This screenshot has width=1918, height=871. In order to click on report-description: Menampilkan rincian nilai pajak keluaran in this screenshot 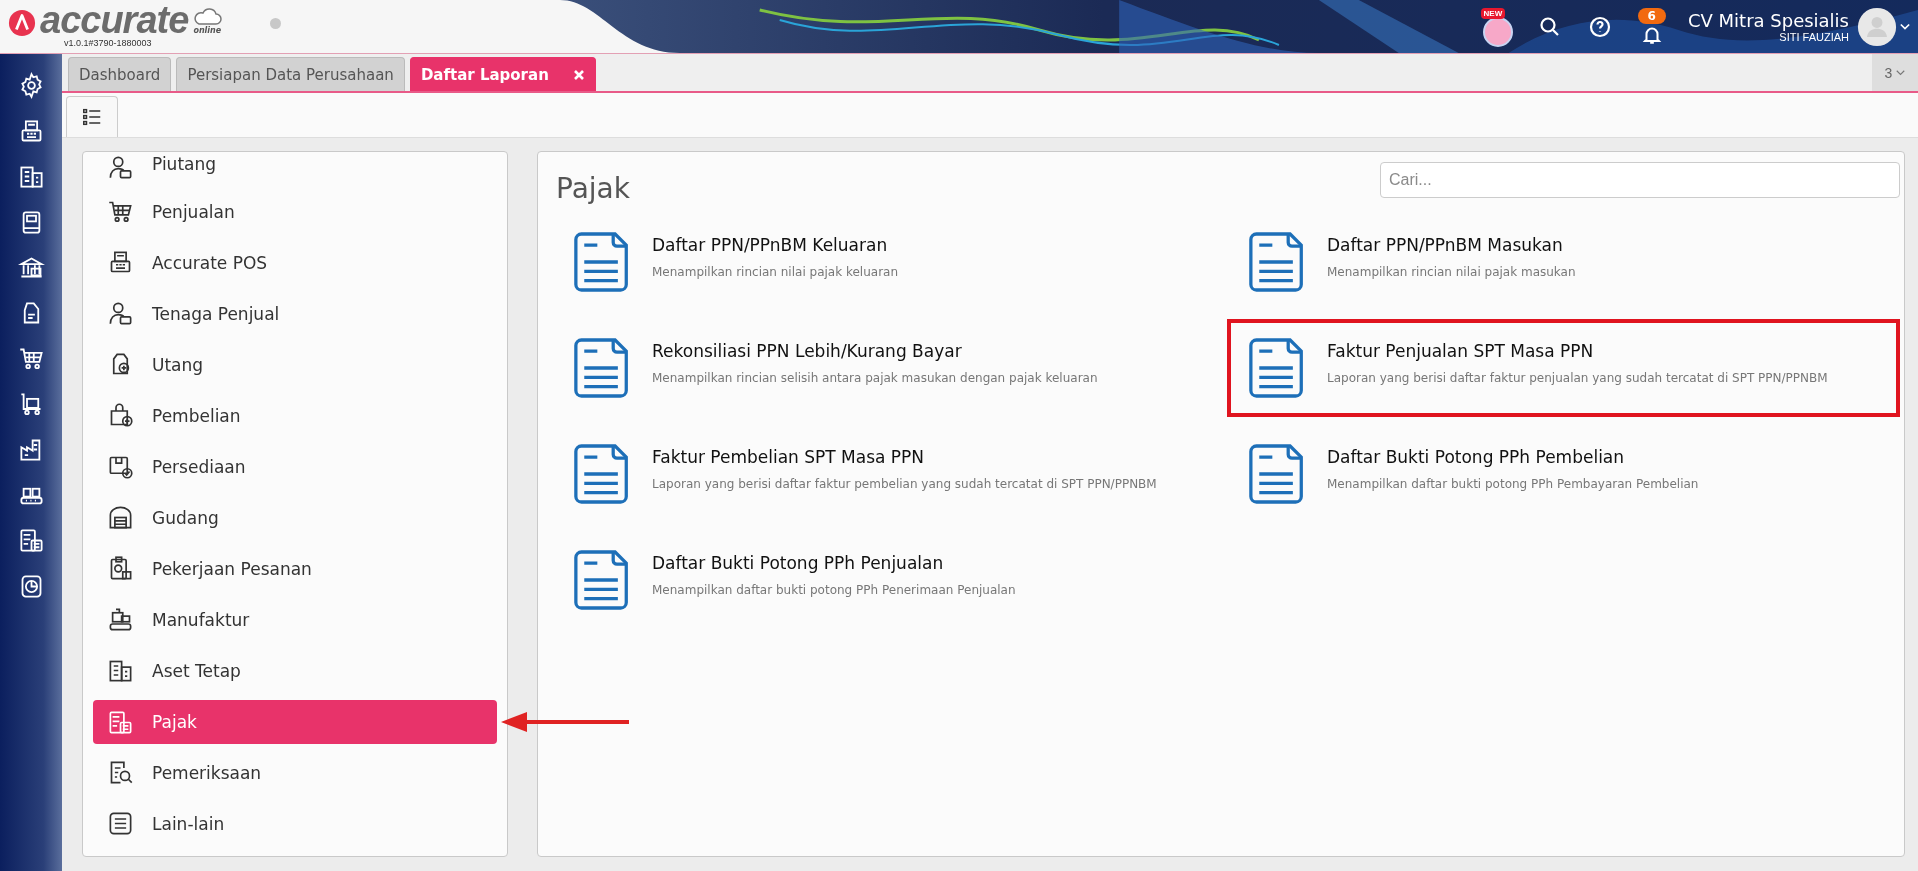, I will do `click(775, 272)`.